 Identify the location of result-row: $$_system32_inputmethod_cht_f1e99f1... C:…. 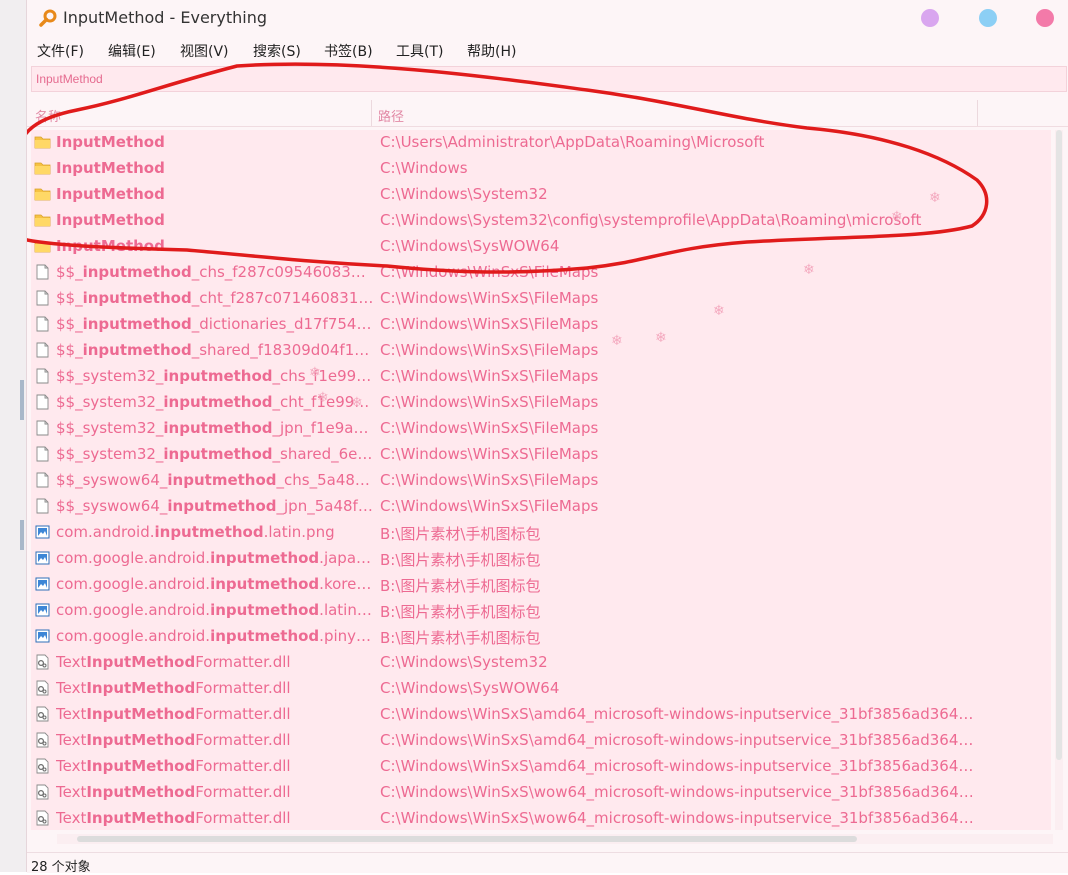
(541, 403).